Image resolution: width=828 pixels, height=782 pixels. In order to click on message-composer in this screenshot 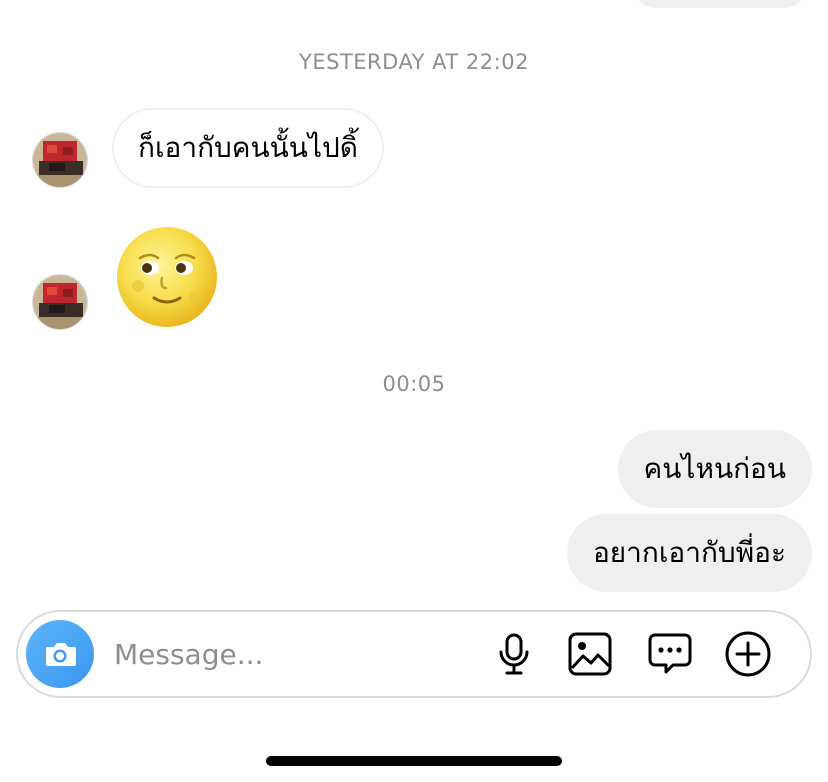, I will do `click(414, 654)`.